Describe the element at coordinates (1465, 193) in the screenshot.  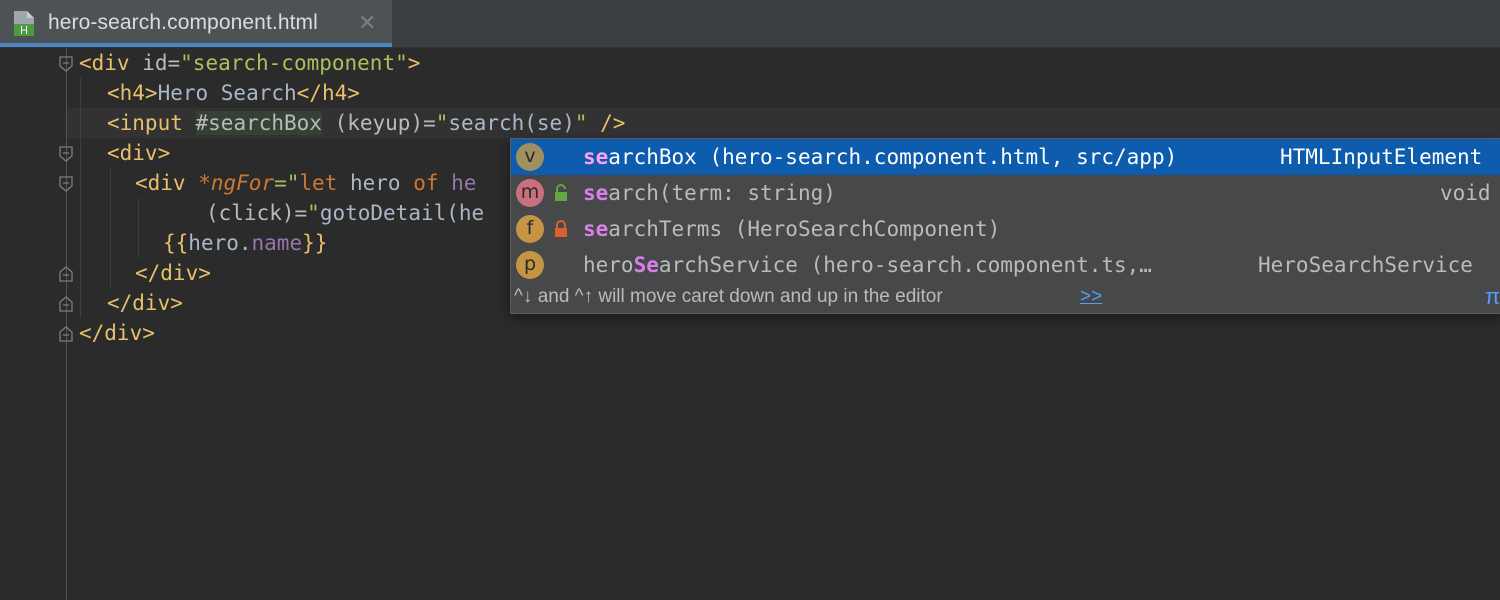
I see `completion-item-type: void` at that location.